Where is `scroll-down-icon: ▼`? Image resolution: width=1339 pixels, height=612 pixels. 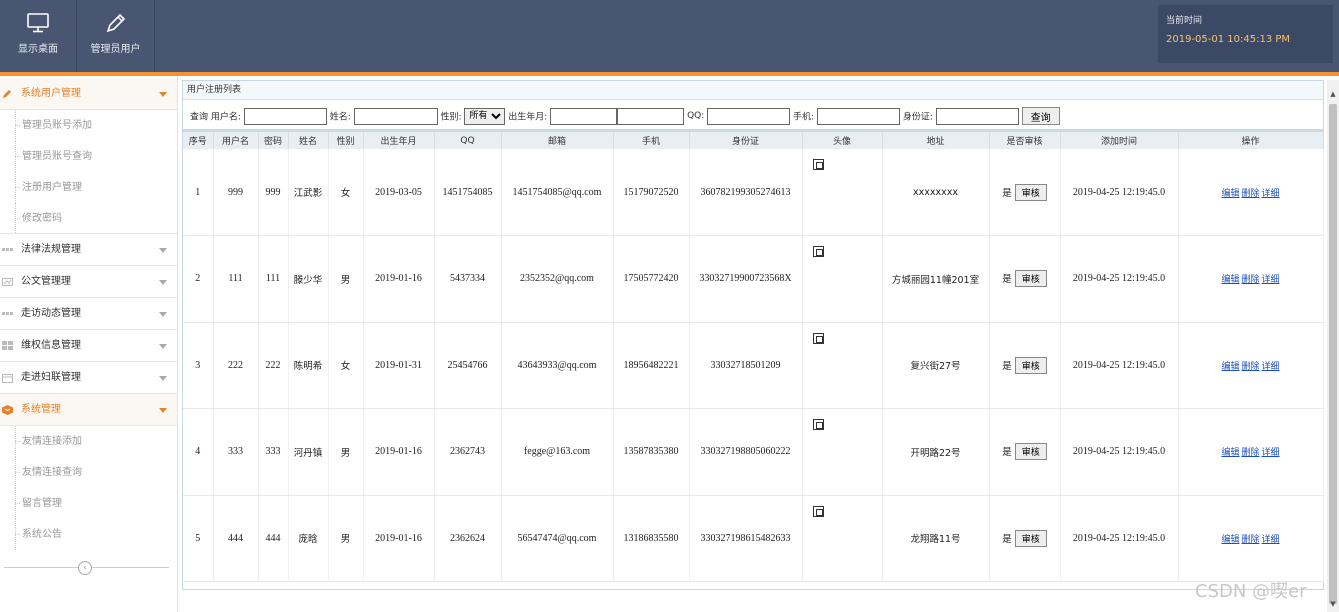 scroll-down-icon: ▼ is located at coordinates (1333, 604).